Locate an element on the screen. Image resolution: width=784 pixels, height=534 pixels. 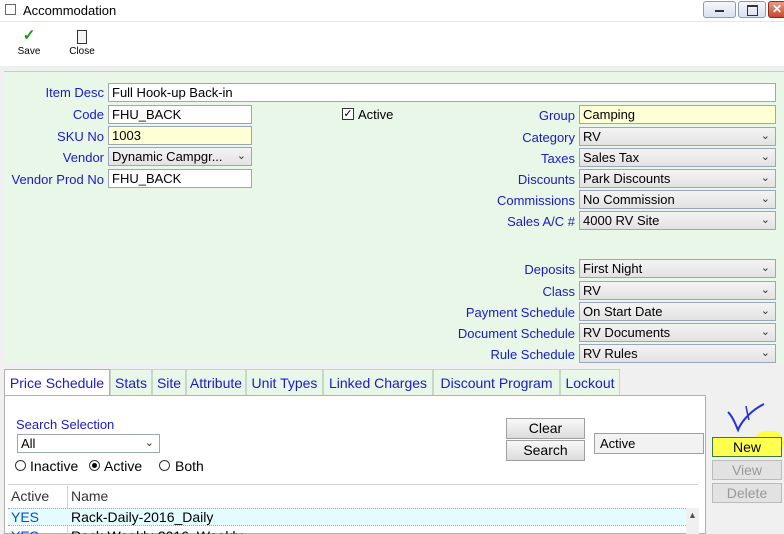
item-desc-field: Full Hook-up Back-in is located at coordinates (442, 92).